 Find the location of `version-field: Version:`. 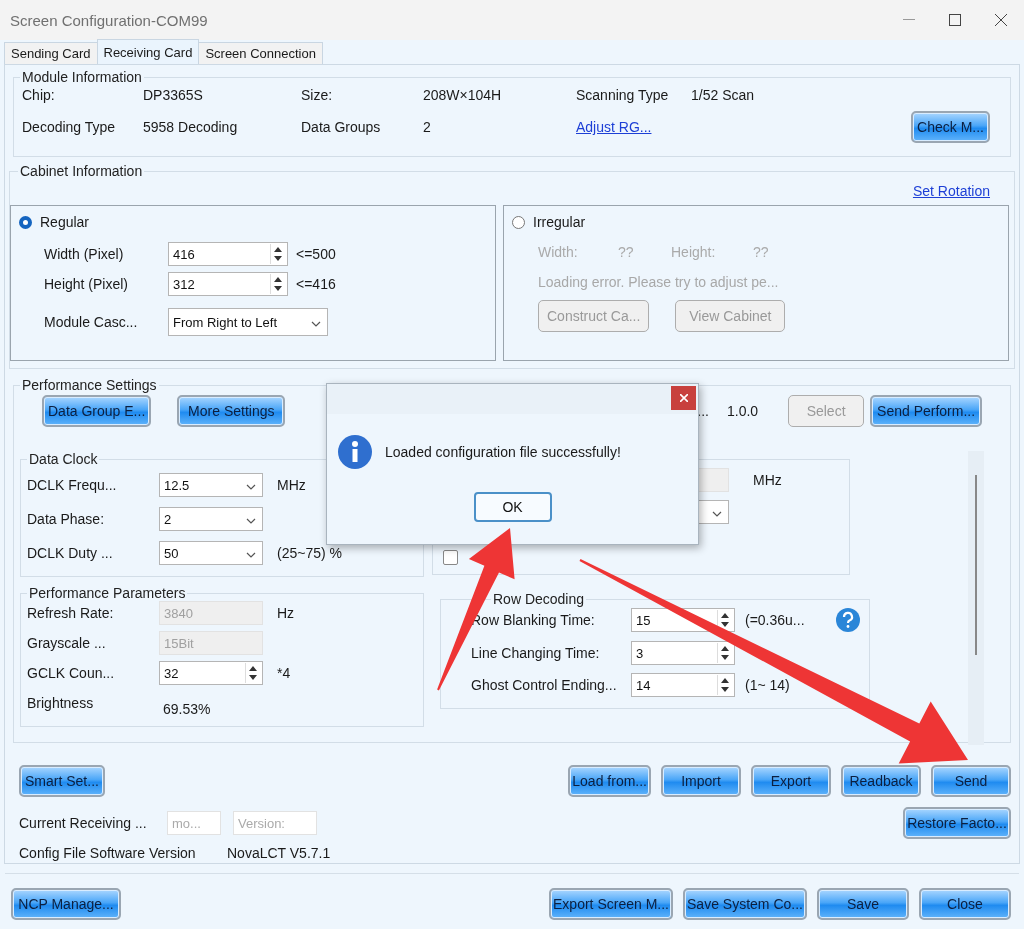

version-field: Version: is located at coordinates (275, 823).